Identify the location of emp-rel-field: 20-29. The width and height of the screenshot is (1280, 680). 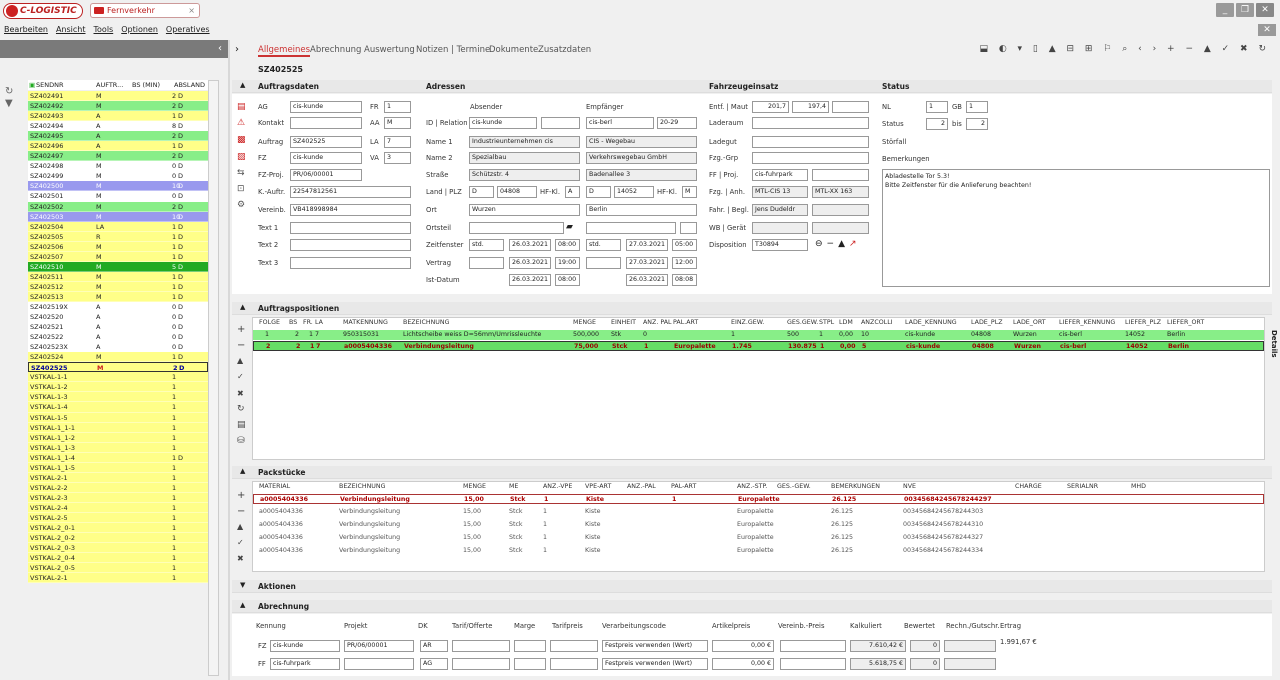
(677, 123).